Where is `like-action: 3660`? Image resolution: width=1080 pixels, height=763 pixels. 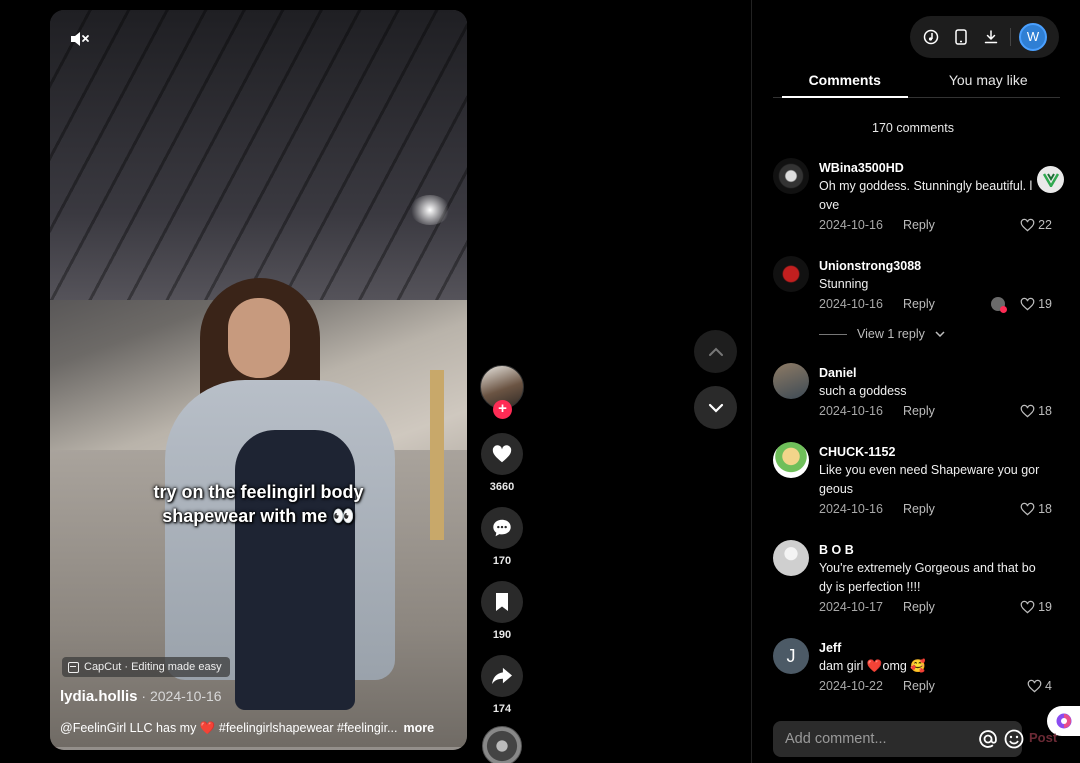
like-action: 3660 is located at coordinates (502, 463).